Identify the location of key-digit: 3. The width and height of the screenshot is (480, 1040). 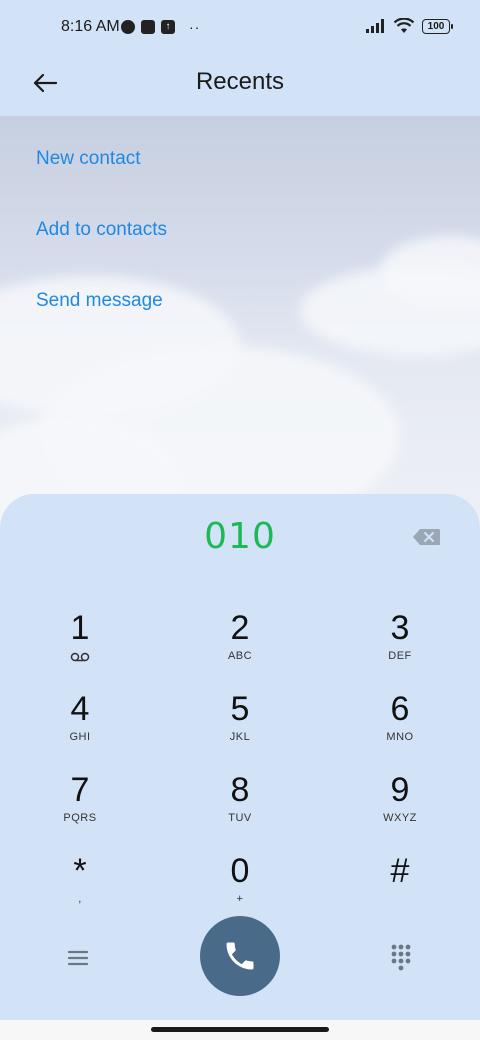
(400, 628).